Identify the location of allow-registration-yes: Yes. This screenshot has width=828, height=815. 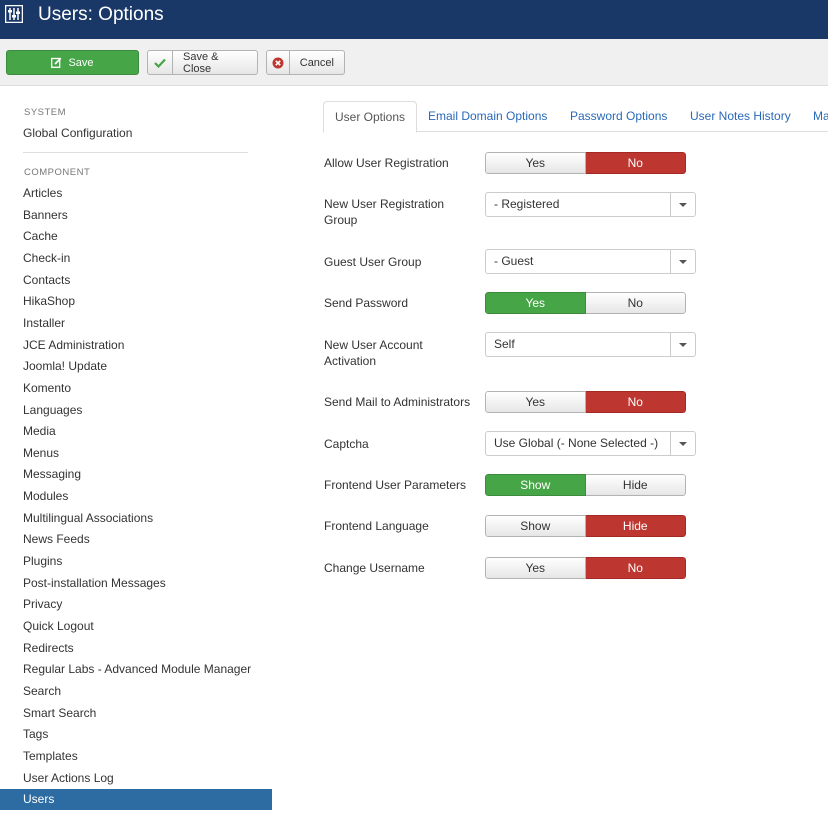
(535, 163).